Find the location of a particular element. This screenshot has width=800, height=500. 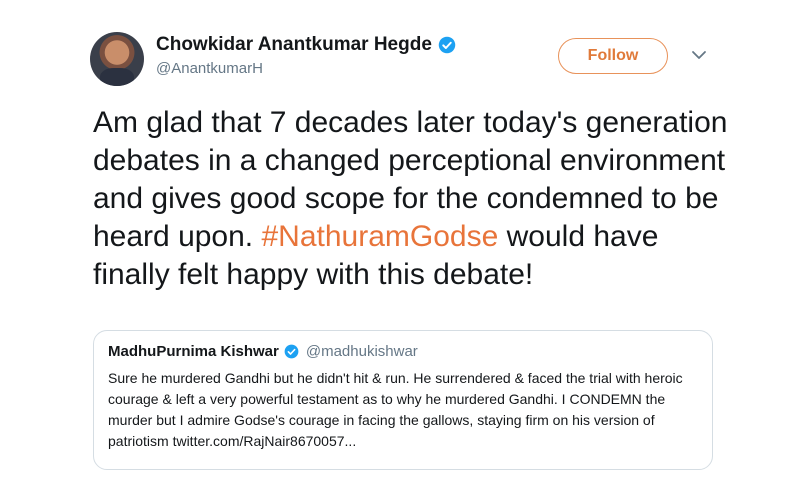

author-display-name: Chowkidar Anantkumar Hegde is located at coordinates (294, 45).